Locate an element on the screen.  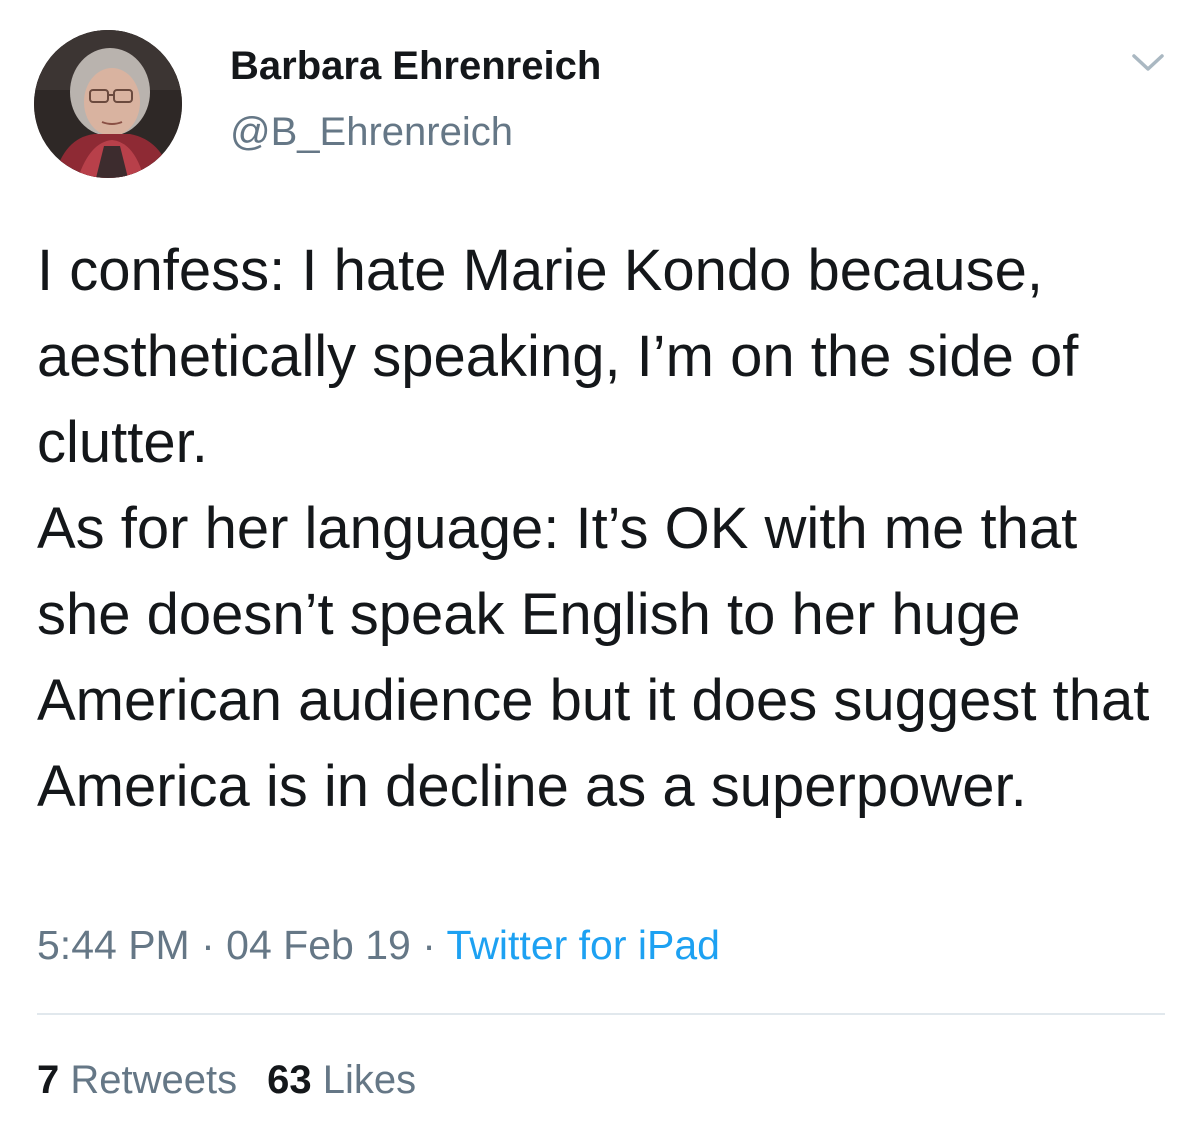
retweets-stat: 7 Retweets is located at coordinates (137, 1080).